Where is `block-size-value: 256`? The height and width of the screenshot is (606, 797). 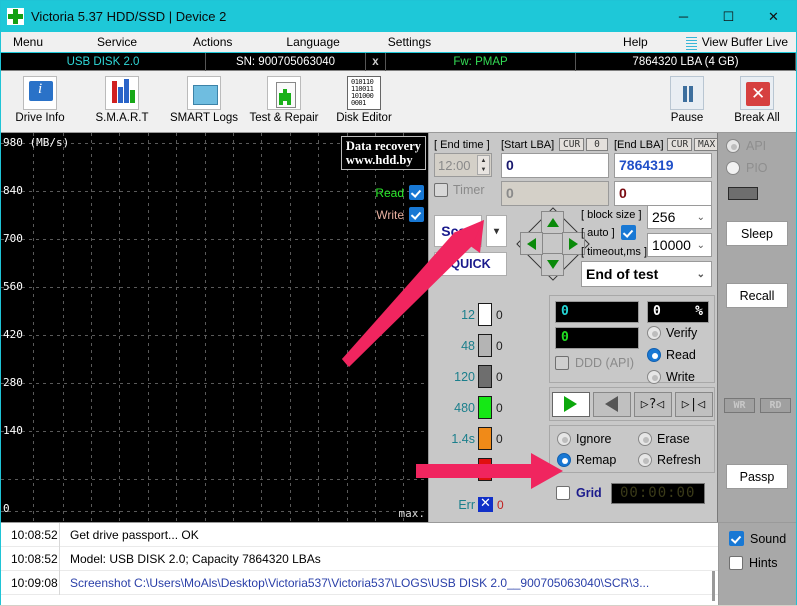
block-size-value: 256 is located at coordinates (664, 217).